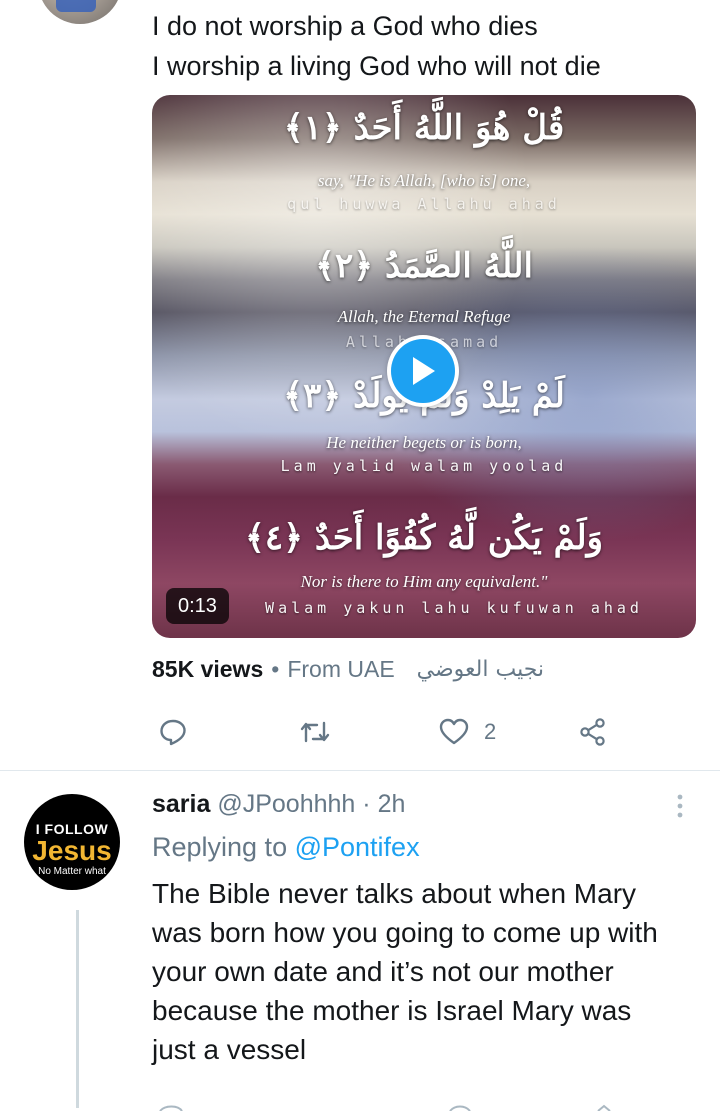  I want to click on reply-header: saria @JPoohhhh · 2h, so click(278, 804).